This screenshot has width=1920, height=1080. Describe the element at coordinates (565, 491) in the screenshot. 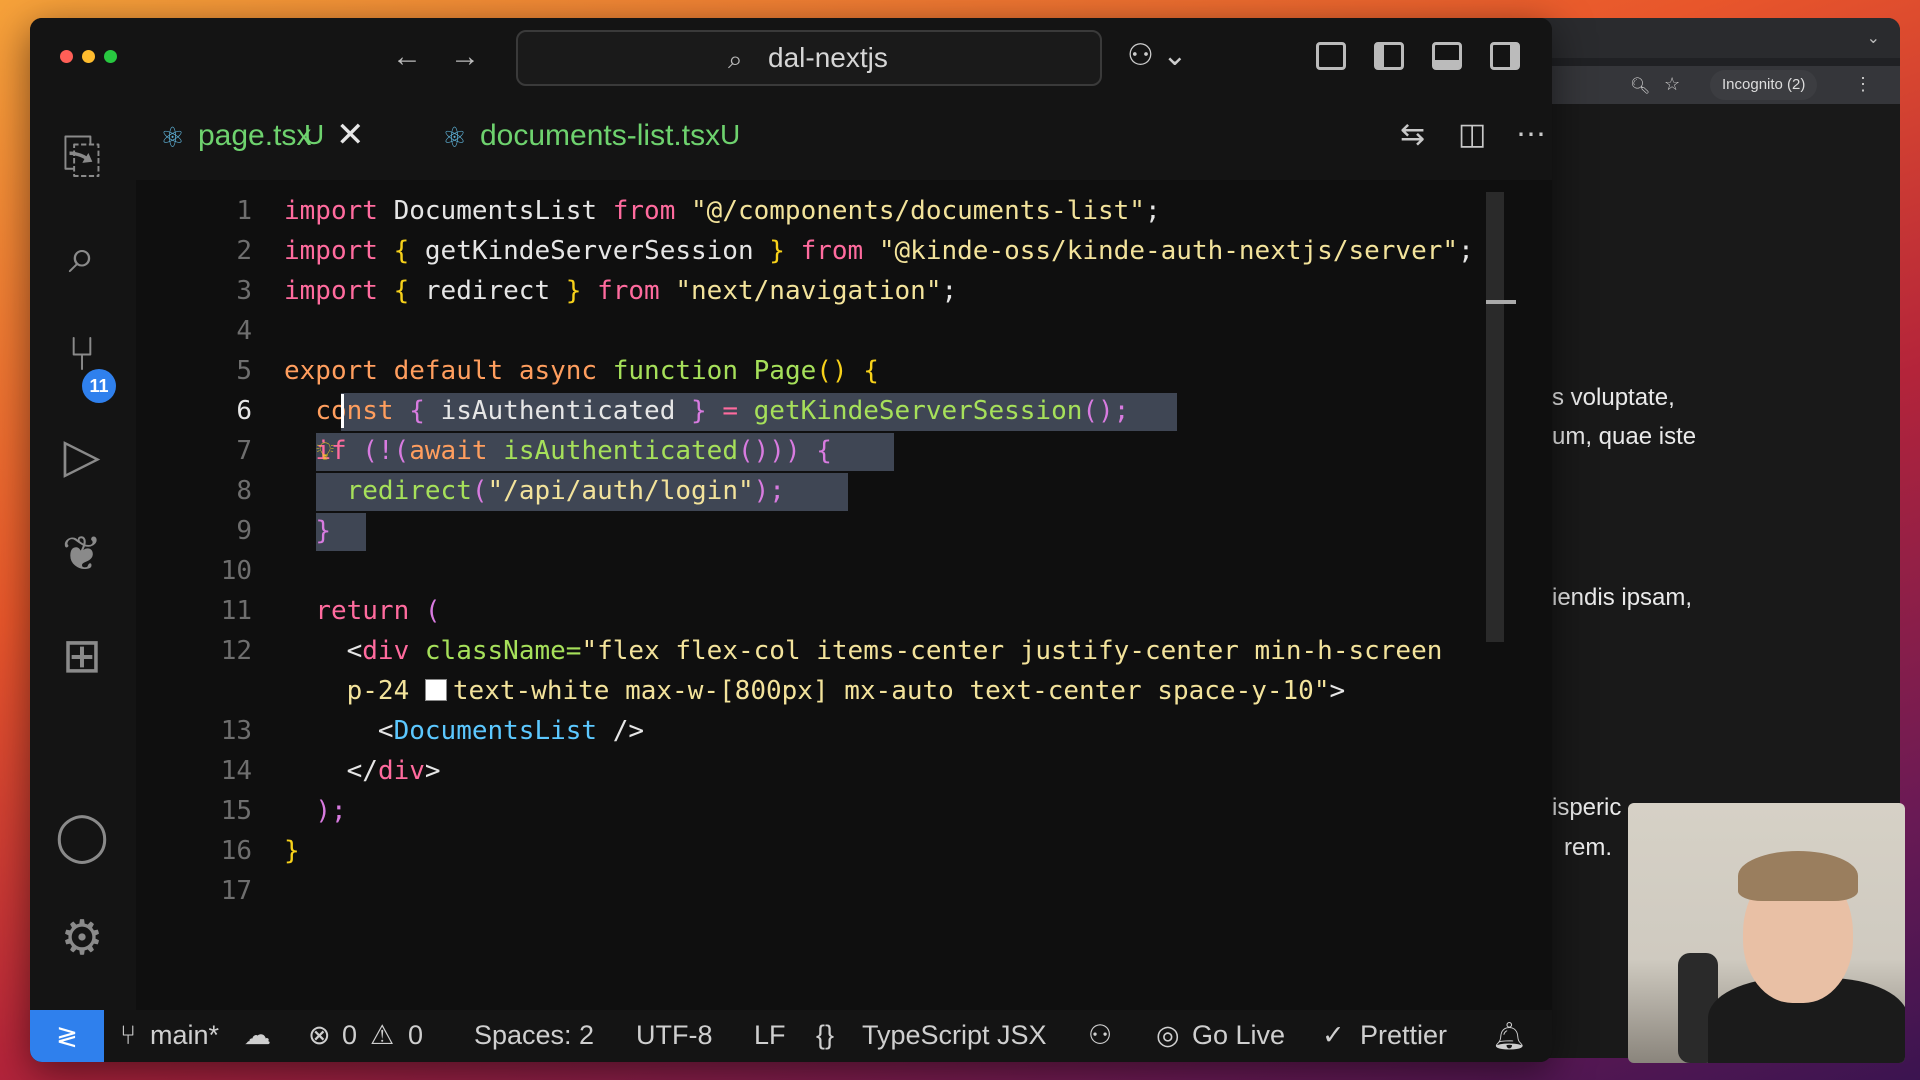

I see `code-line: redirect("/api/auth/login");` at that location.